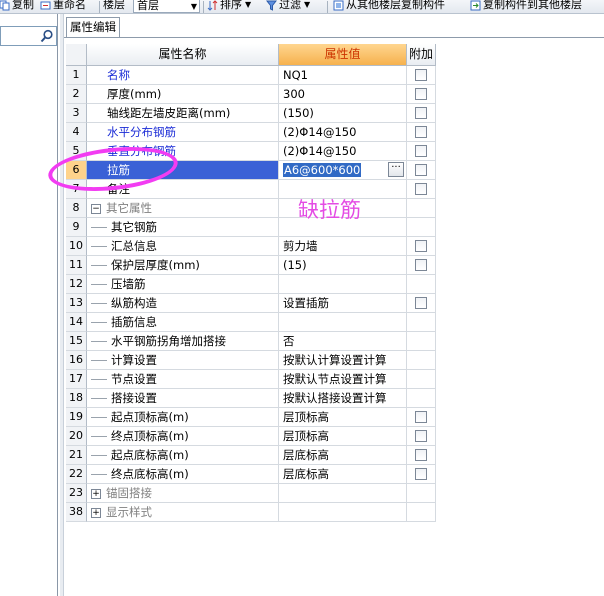  I want to click on table-row: 38 + 显示样式, so click(251, 512).